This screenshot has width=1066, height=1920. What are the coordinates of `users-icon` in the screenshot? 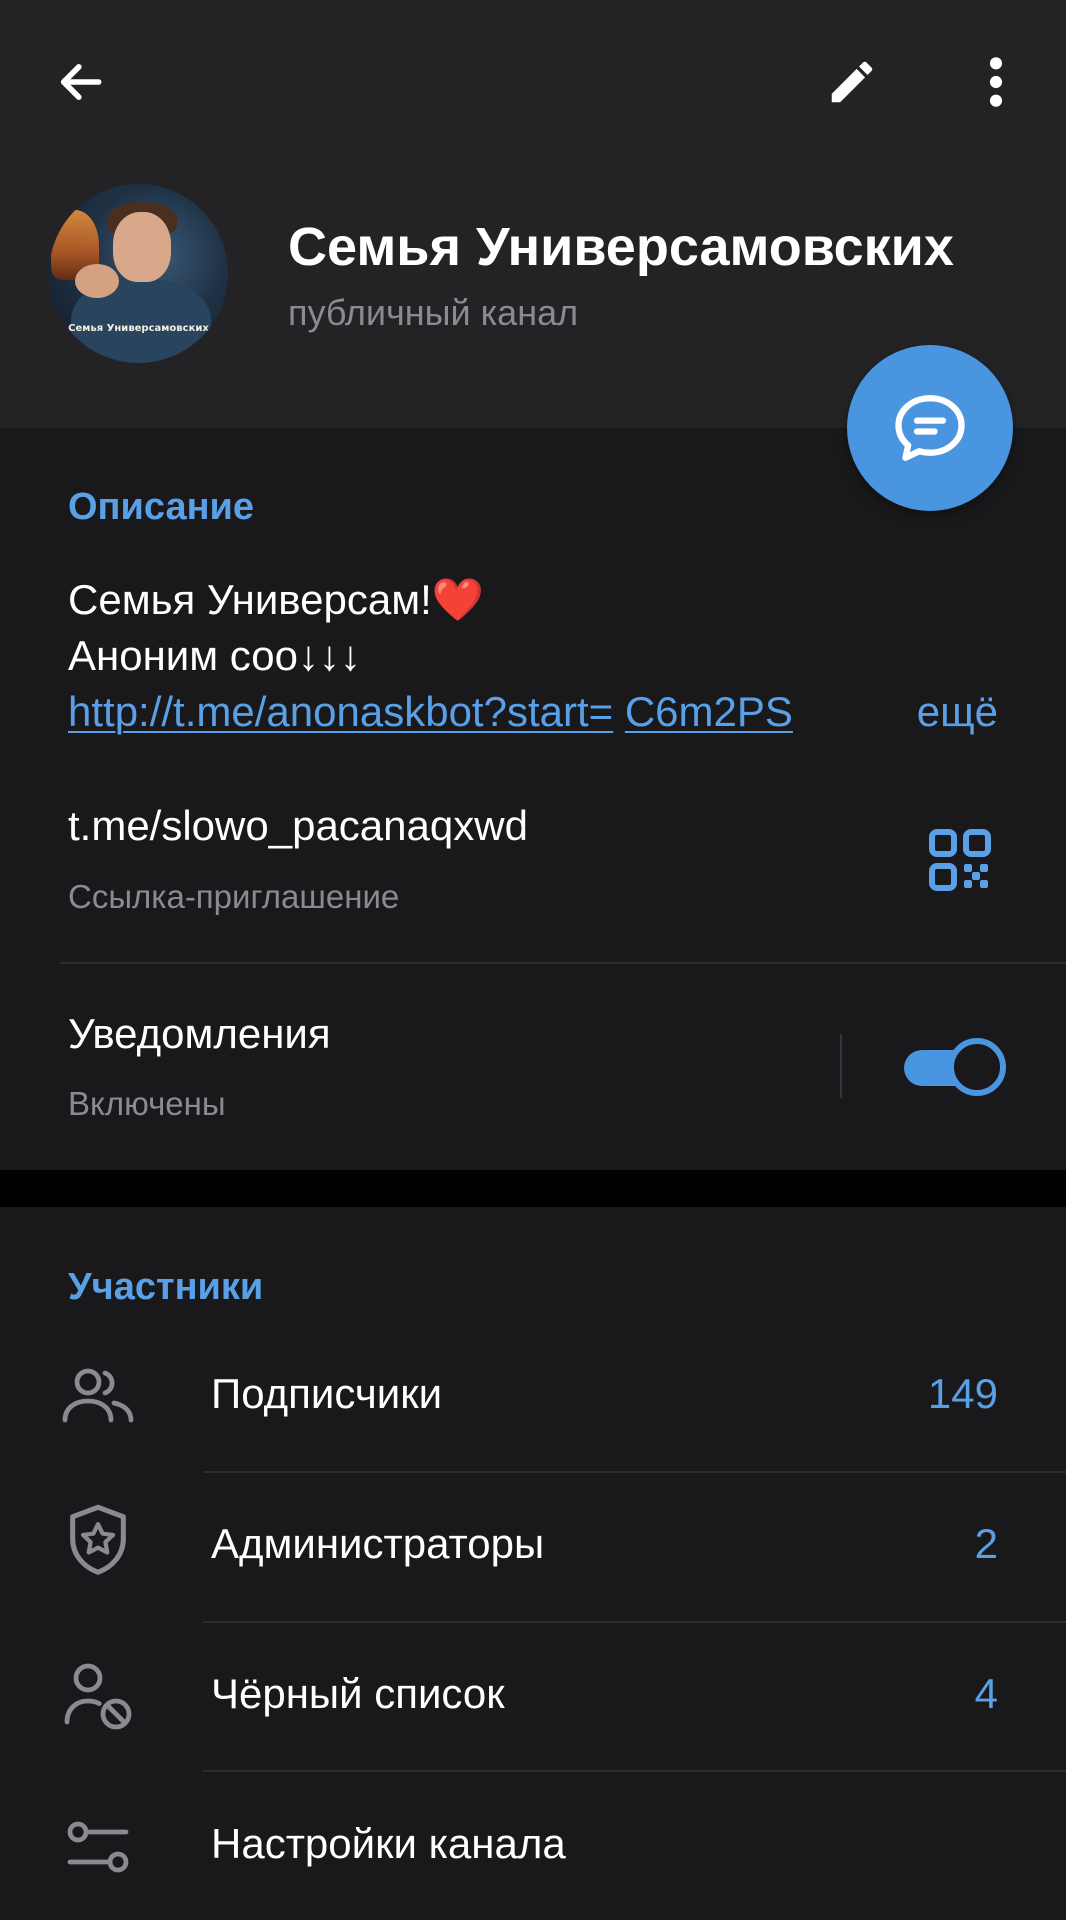 It's located at (98, 1396).